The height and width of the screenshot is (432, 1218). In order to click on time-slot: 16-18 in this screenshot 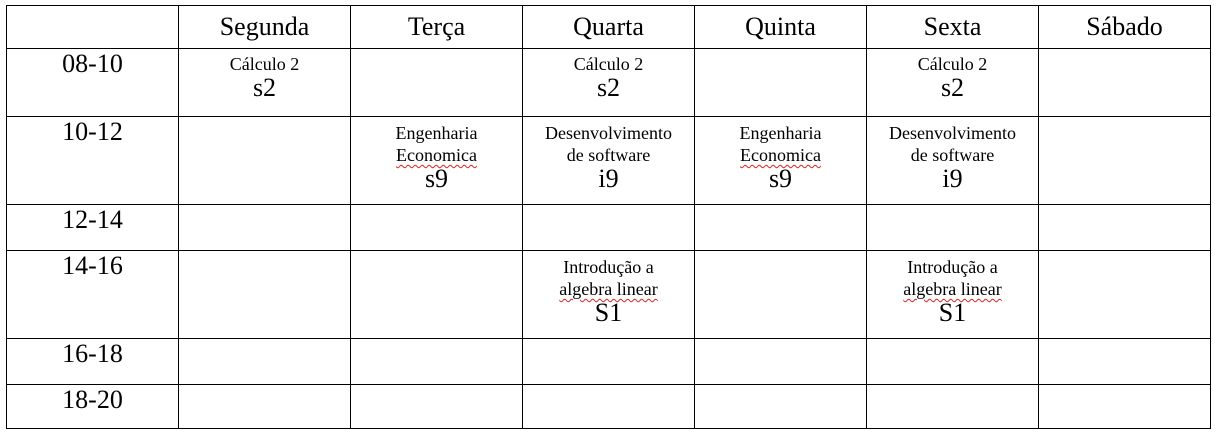, I will do `click(92, 361)`.